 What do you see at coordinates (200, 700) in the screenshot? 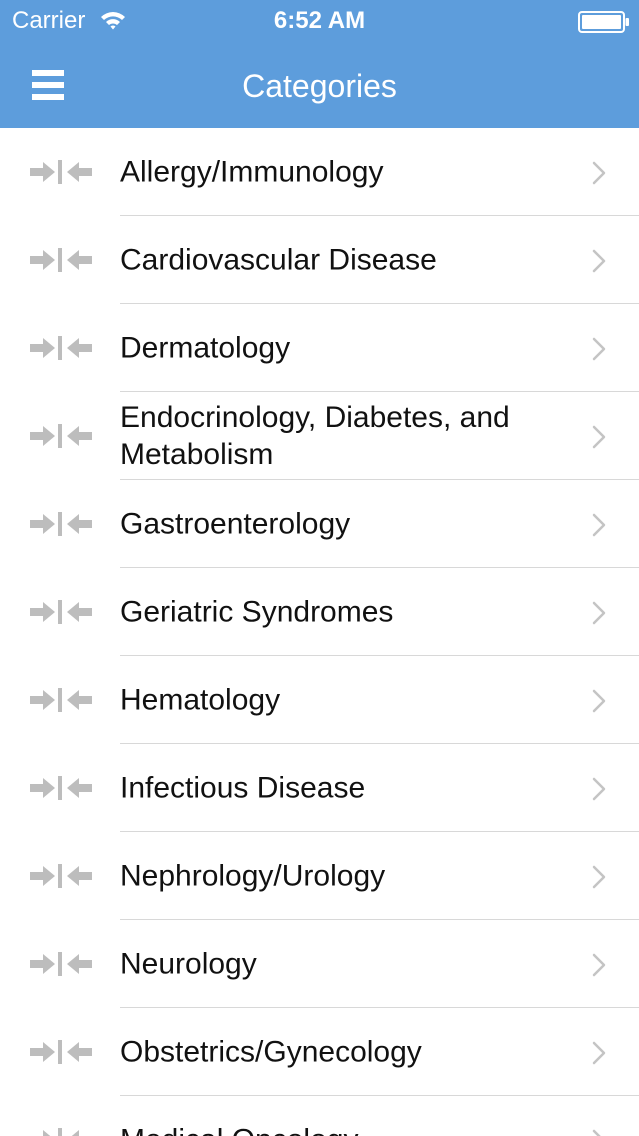
I see `category-label: Hematology` at bounding box center [200, 700].